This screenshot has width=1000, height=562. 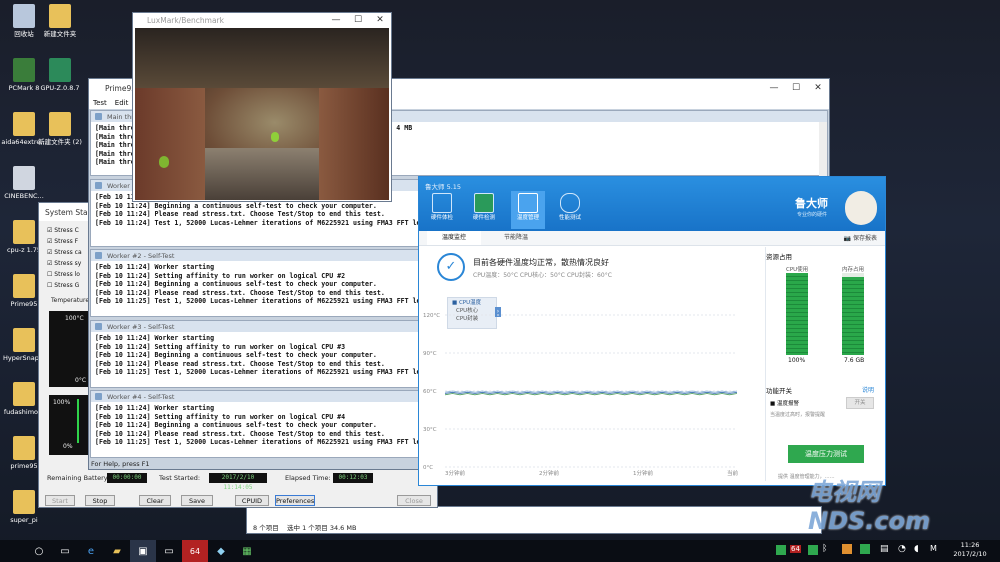 I want to click on stop-button: Stop, so click(x=100, y=500).